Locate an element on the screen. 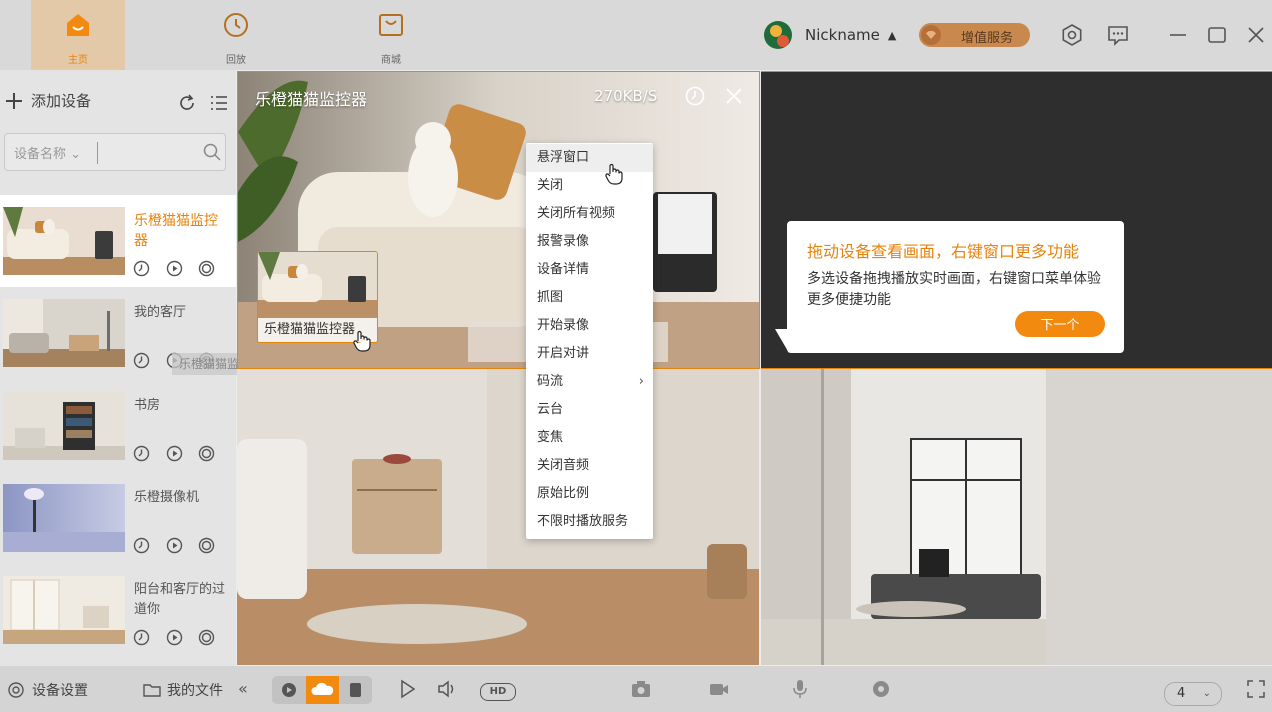 The image size is (1272, 712). tooltip-body: 多选设备拖拽播放实时画面，右键窗口菜单体验更多便捷功能 is located at coordinates (954, 289).